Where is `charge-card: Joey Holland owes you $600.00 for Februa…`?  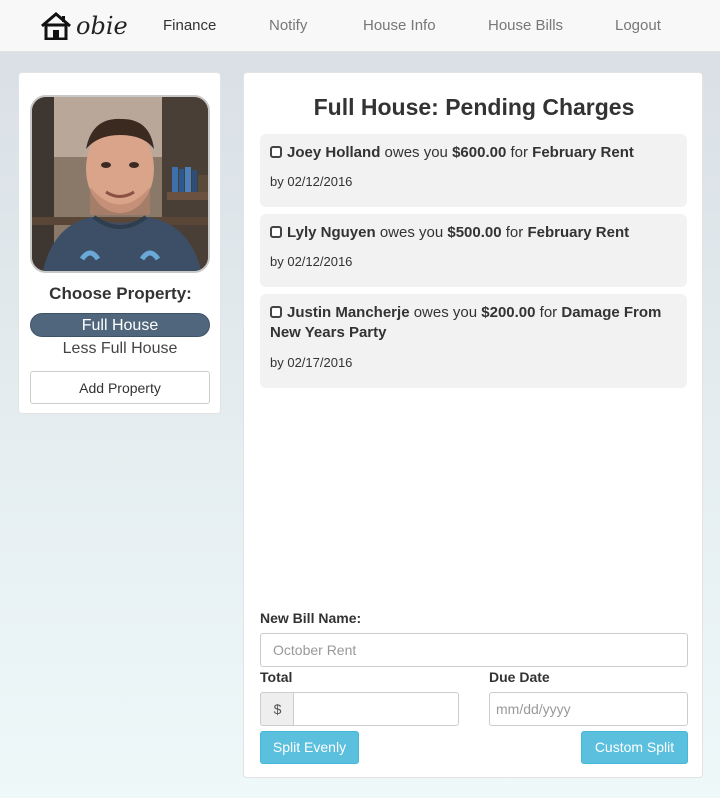 charge-card: Joey Holland owes you $600.00 for Februa… is located at coordinates (473, 170).